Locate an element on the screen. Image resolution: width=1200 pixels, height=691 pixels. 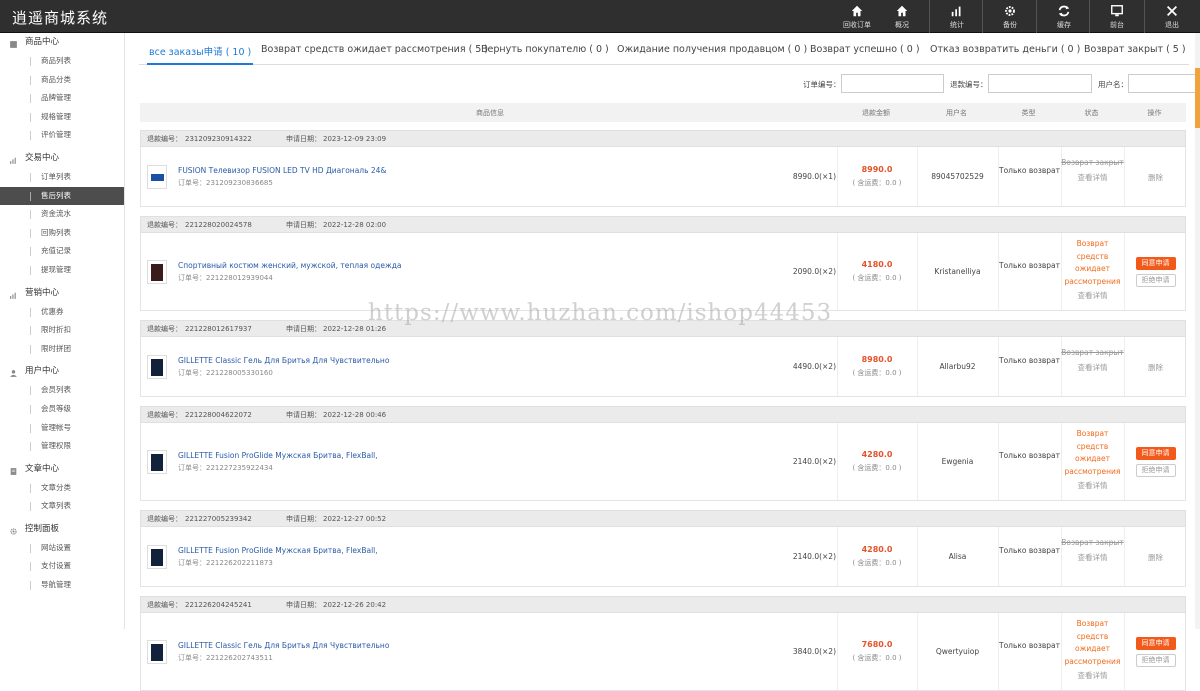
sidebar-item: 会员列表 is located at coordinates (62, 390).